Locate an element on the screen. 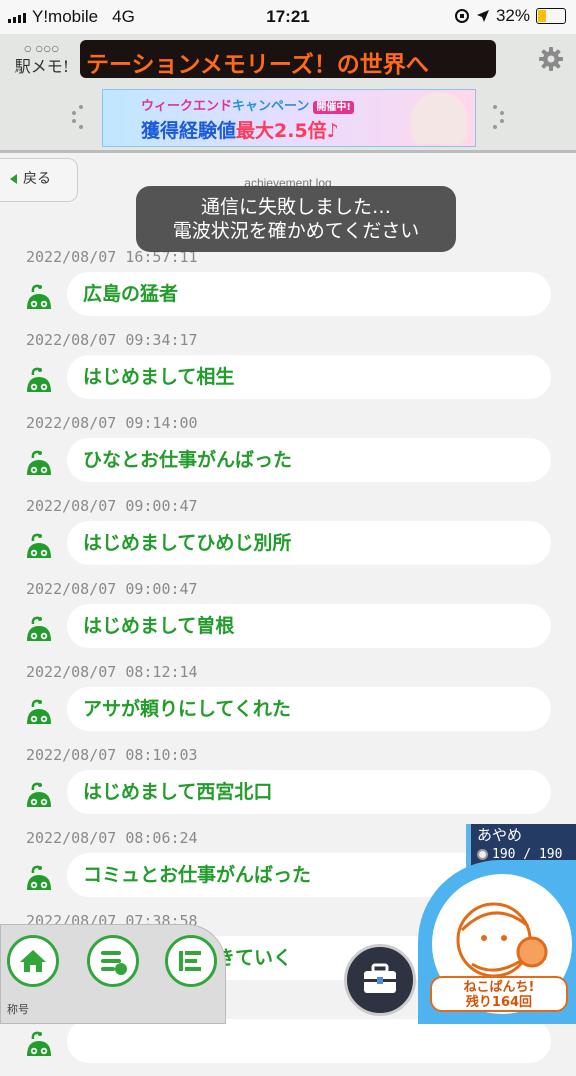 This screenshot has width=576, height=1076. achievement-title: はじめましてひめじ別所 is located at coordinates (309, 543).